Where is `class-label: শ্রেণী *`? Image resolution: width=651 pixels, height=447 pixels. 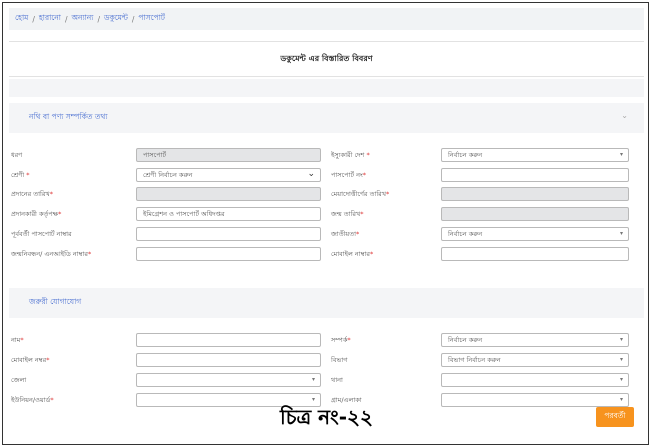
class-label: শ্রেণী * is located at coordinates (20, 175).